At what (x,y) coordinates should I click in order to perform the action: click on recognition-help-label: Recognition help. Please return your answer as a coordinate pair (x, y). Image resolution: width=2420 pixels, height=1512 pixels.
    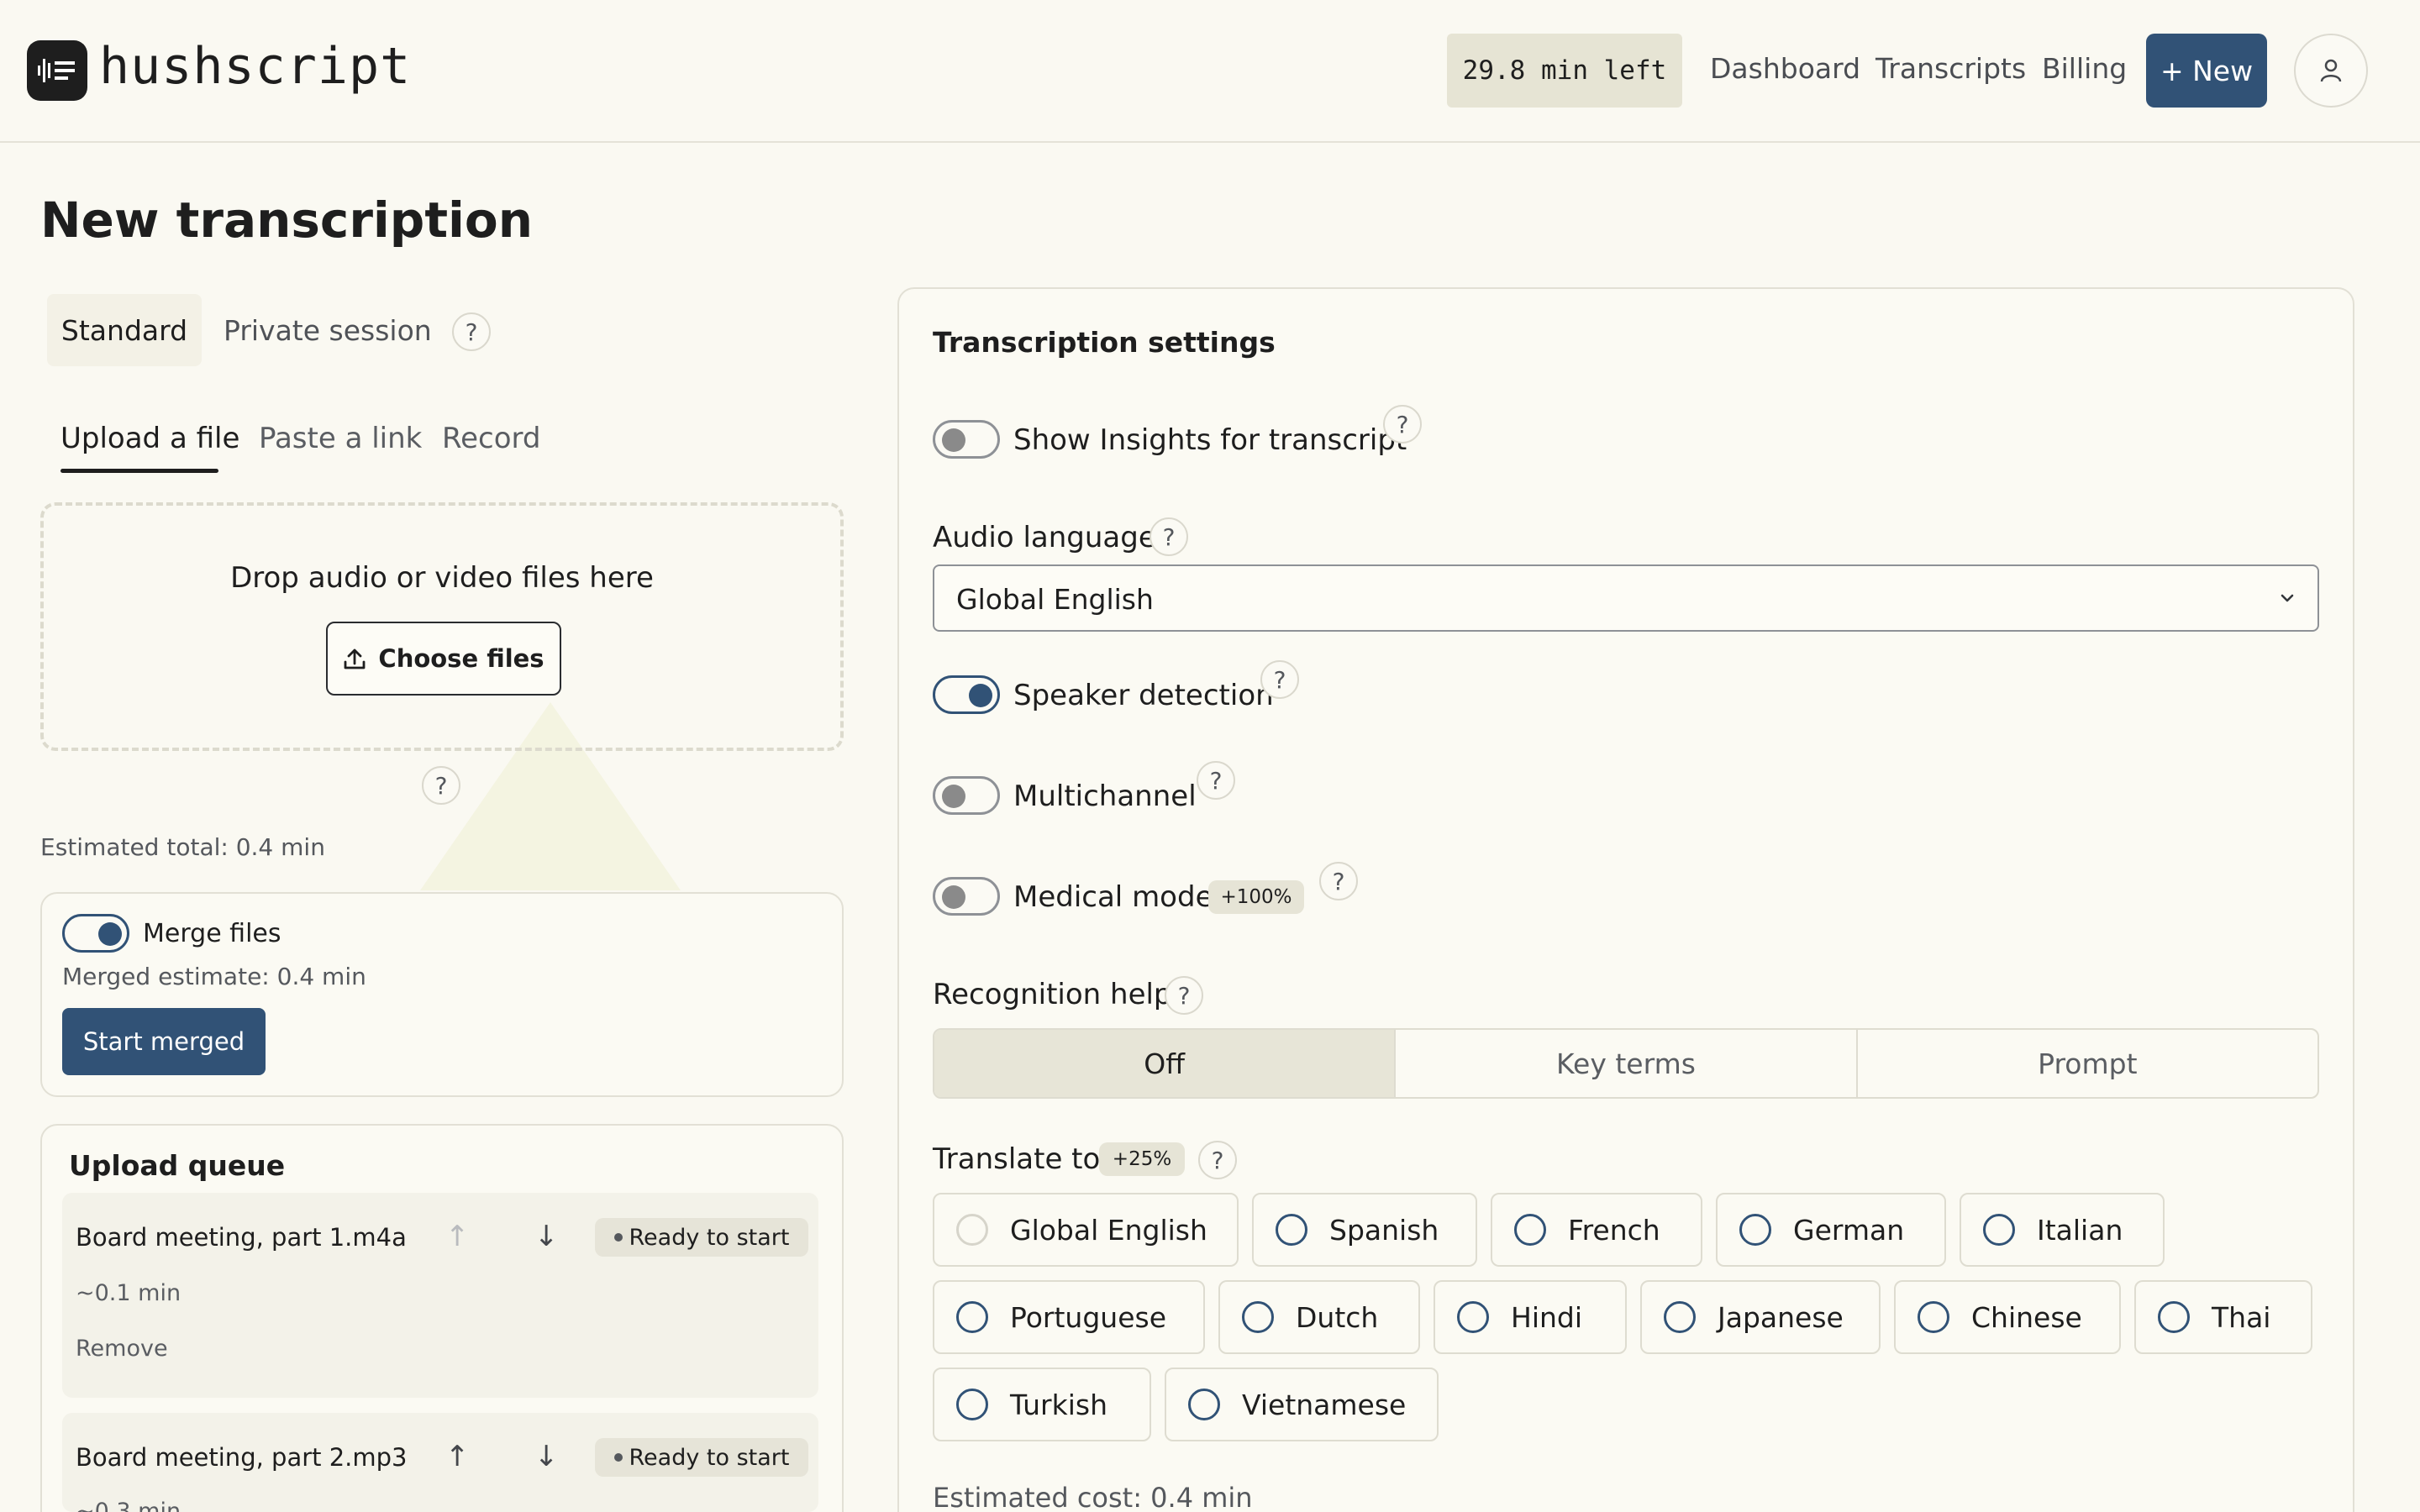
    Looking at the image, I should click on (1052, 994).